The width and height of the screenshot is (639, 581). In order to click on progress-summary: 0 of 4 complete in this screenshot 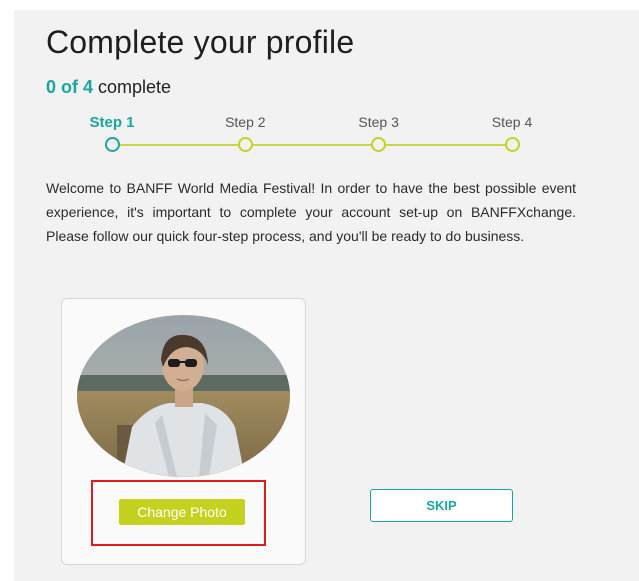, I will do `click(108, 87)`.